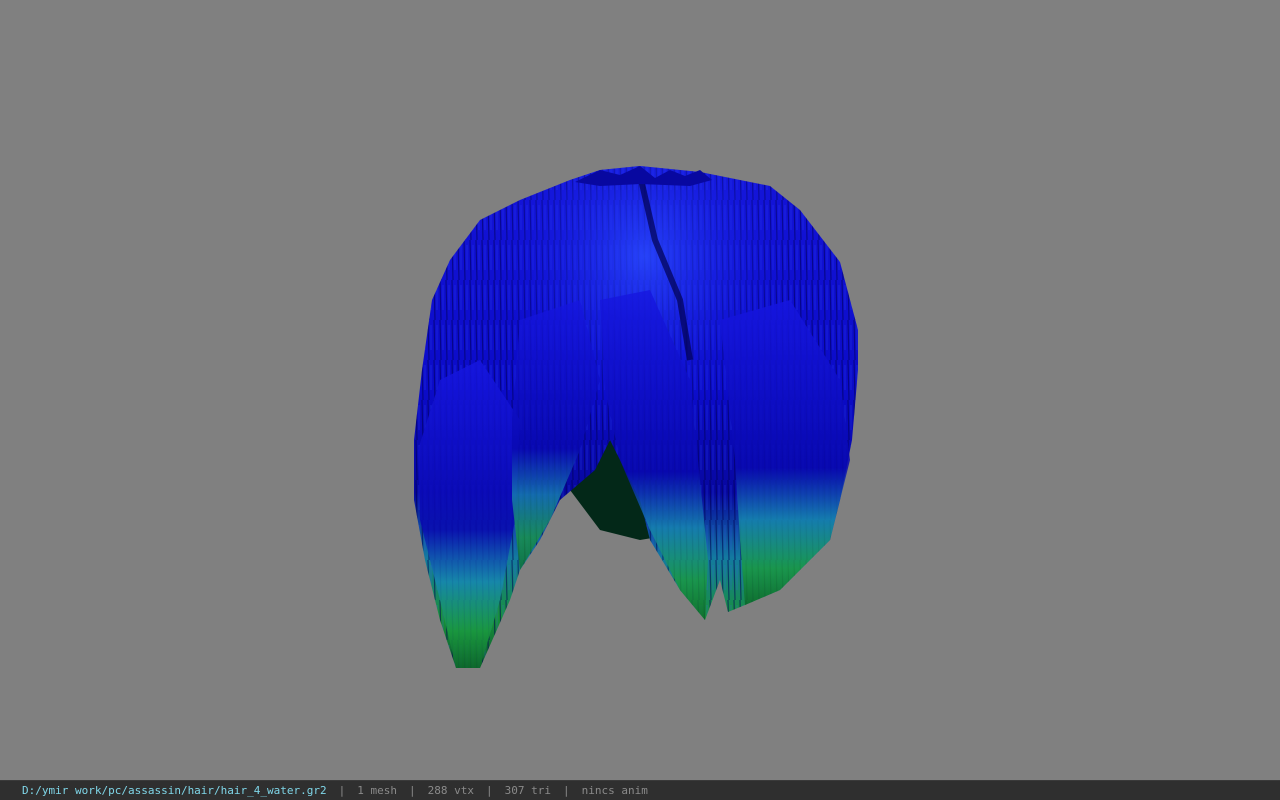 Image resolution: width=1280 pixels, height=800 pixels. Describe the element at coordinates (450, 790) in the screenshot. I see `vertex-count-label: 288 vtx` at that location.